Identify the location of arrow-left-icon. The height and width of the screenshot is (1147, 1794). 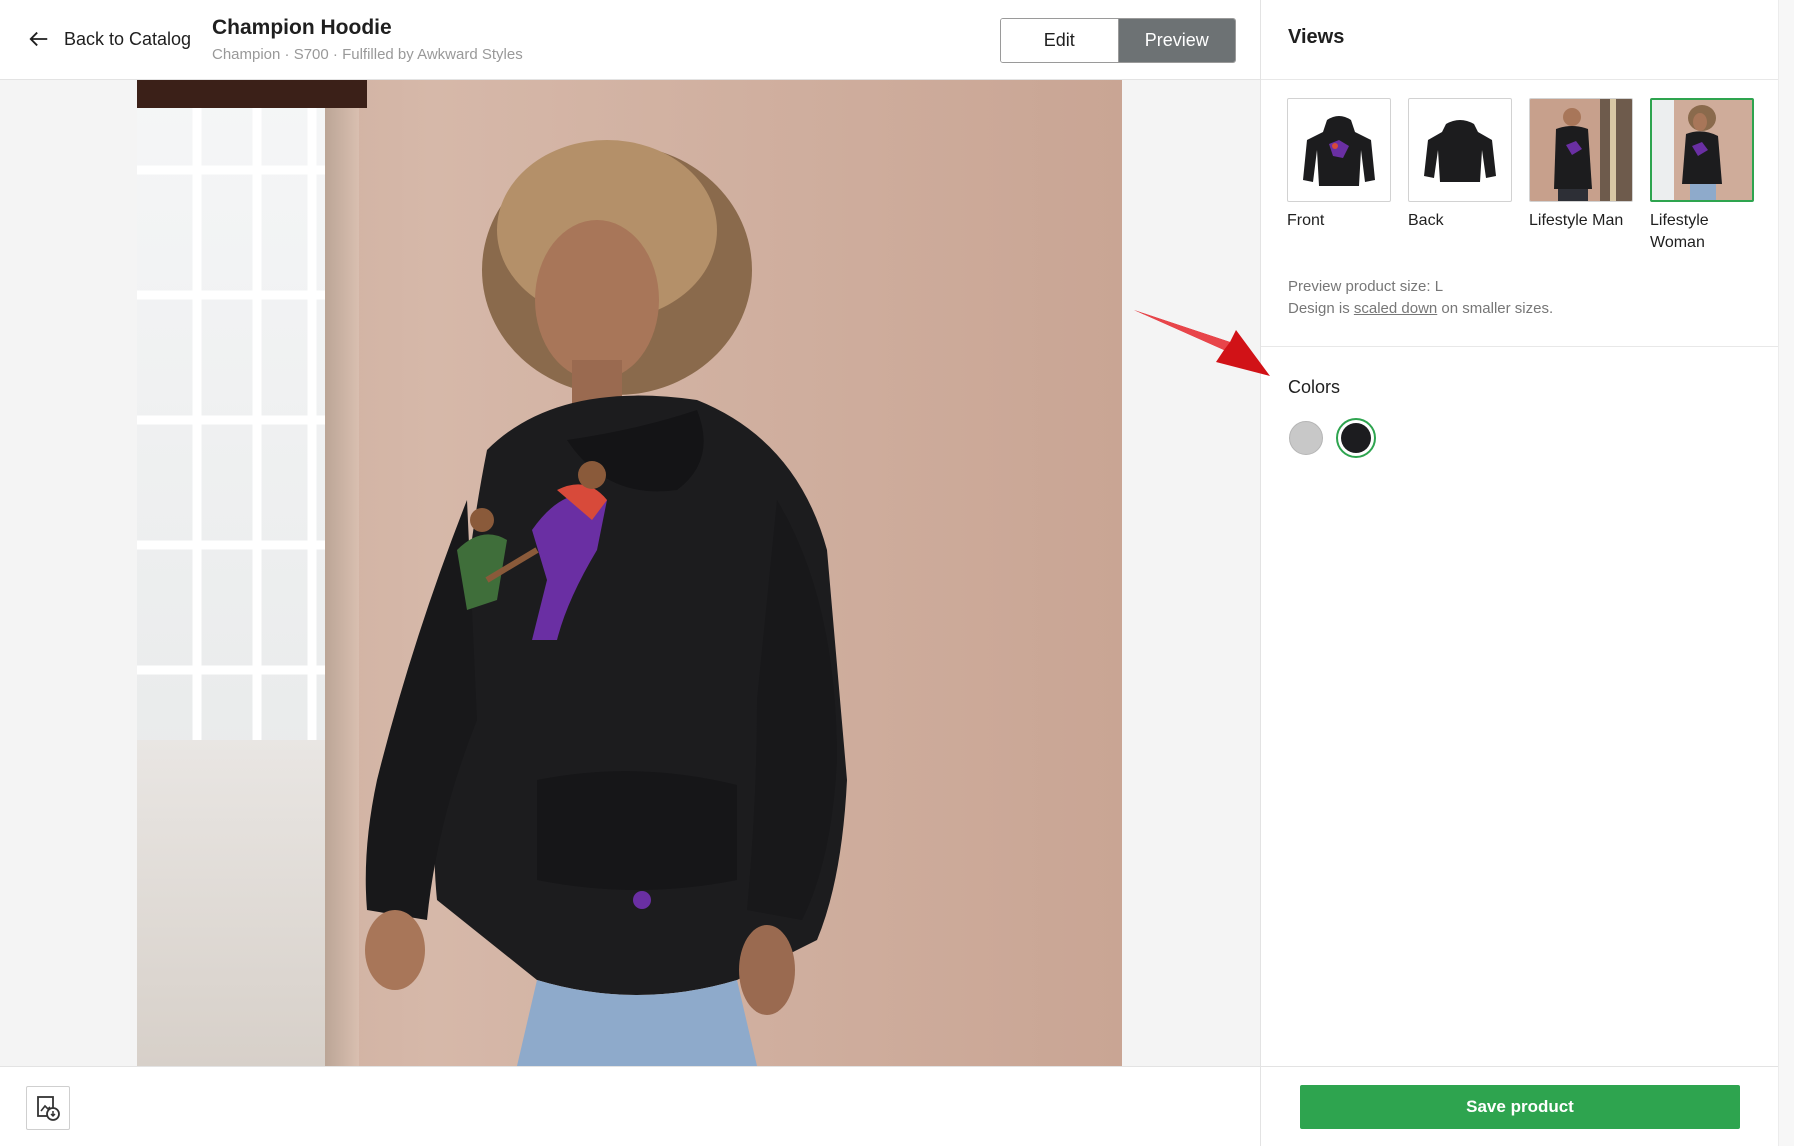
(38, 39).